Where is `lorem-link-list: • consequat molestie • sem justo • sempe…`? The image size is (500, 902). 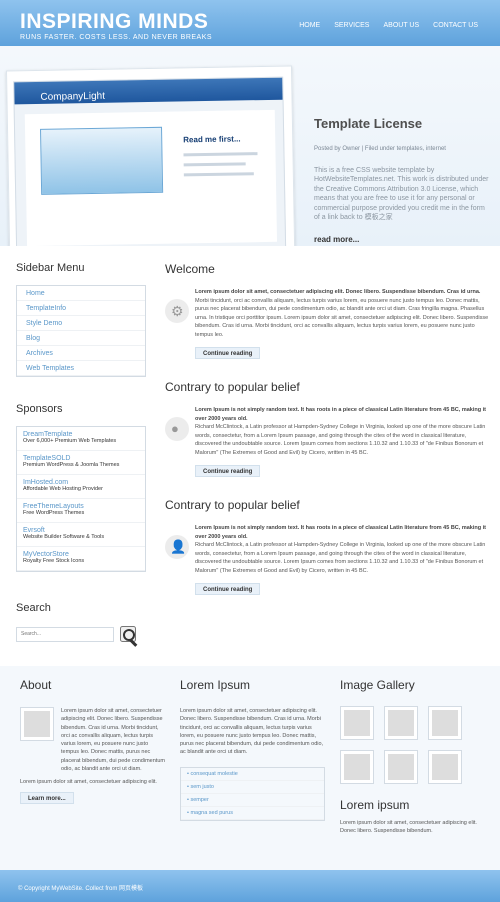 lorem-link-list: • consequat molestie • sem justo • sempe… is located at coordinates (252, 793).